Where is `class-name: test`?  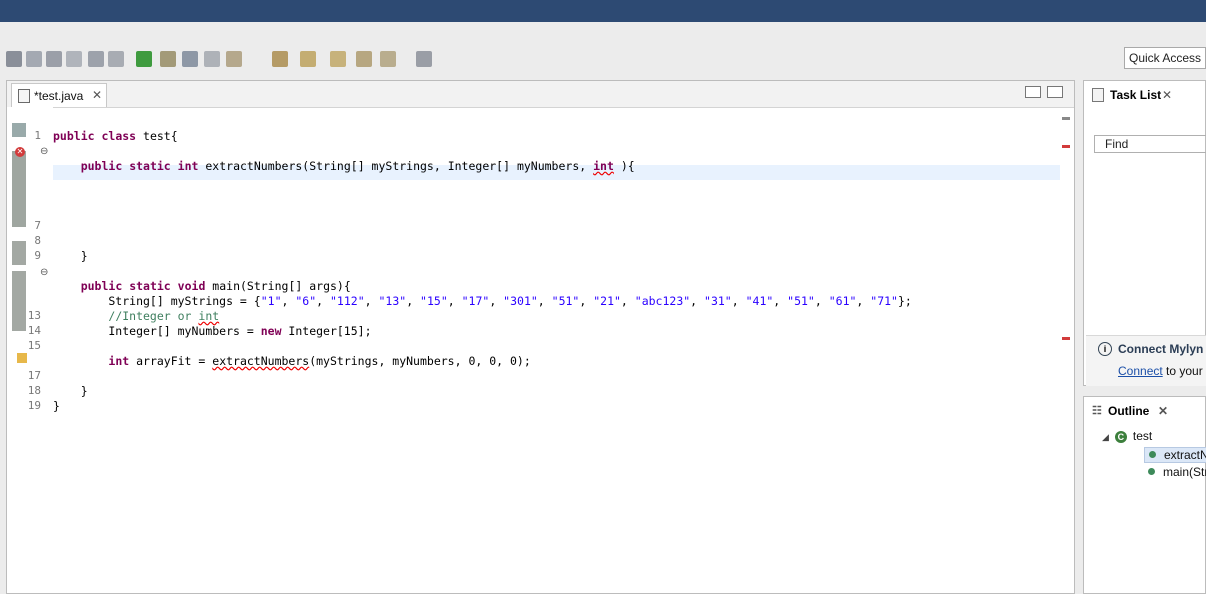 class-name: test is located at coordinates (1142, 436).